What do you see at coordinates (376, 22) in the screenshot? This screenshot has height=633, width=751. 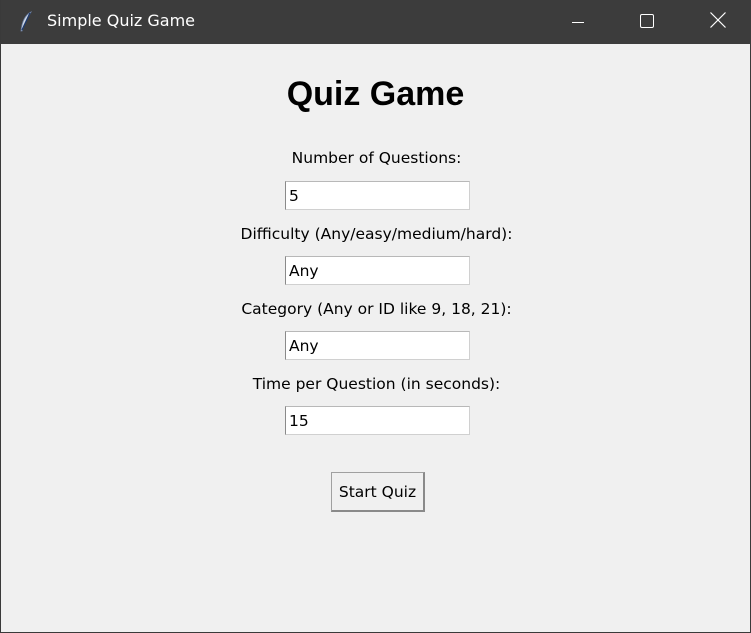 I see `title-bar: Simple Quiz Game` at bounding box center [376, 22].